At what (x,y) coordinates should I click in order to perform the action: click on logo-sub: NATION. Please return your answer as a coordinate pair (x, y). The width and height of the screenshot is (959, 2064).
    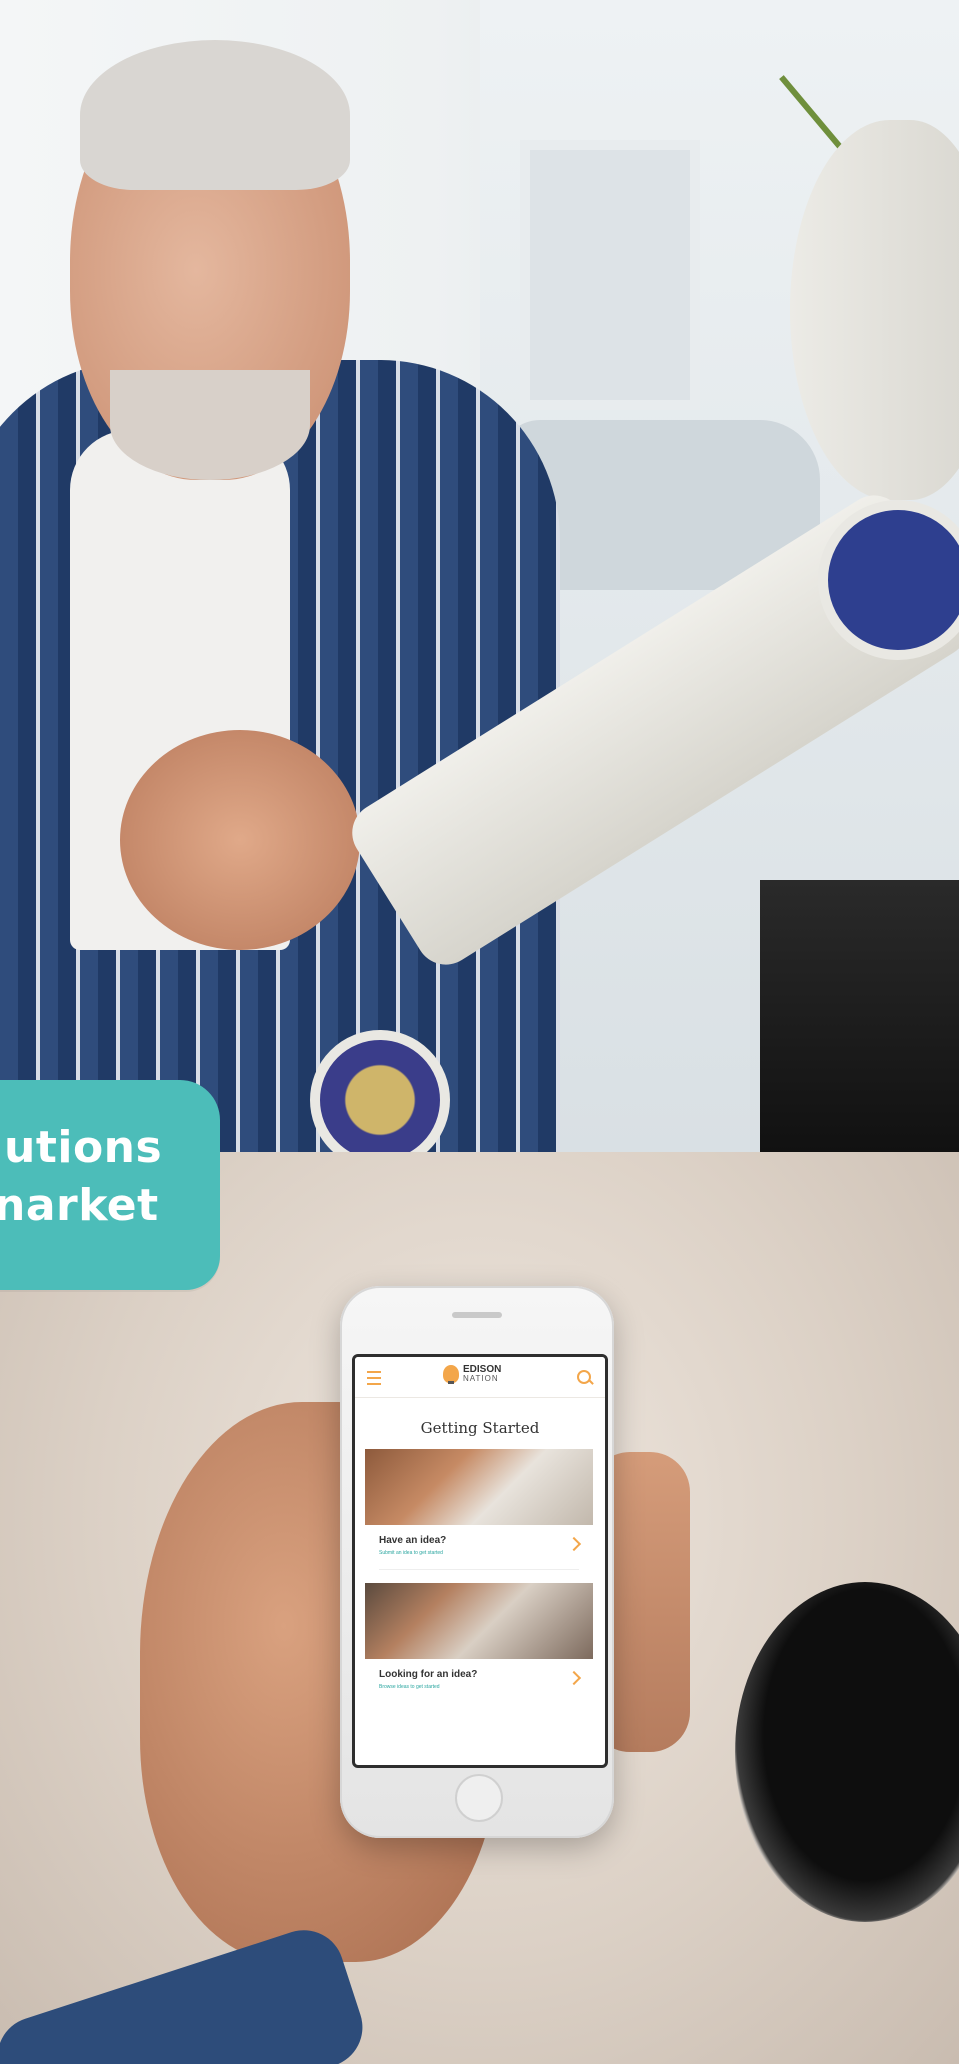
    Looking at the image, I should click on (481, 1378).